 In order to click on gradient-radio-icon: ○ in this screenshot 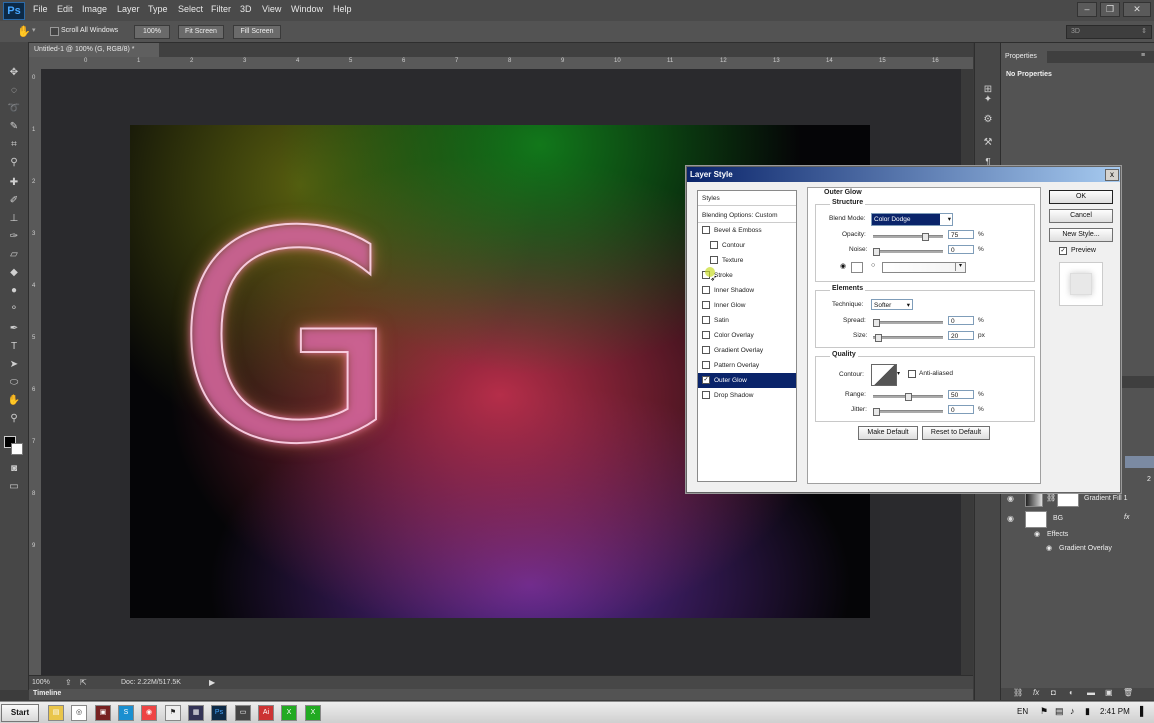, I will do `click(873, 265)`.